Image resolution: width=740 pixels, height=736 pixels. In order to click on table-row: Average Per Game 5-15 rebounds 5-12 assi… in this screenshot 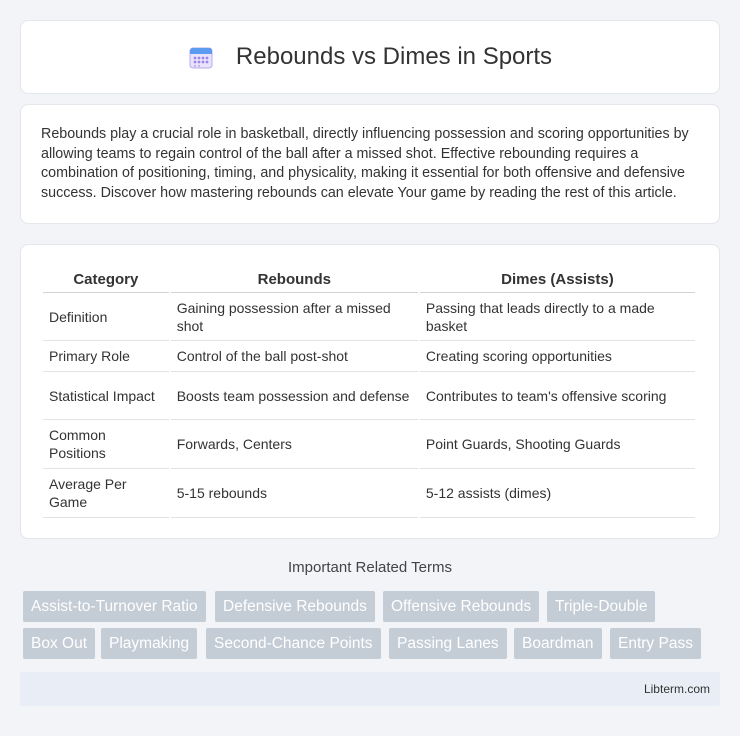, I will do `click(369, 493)`.